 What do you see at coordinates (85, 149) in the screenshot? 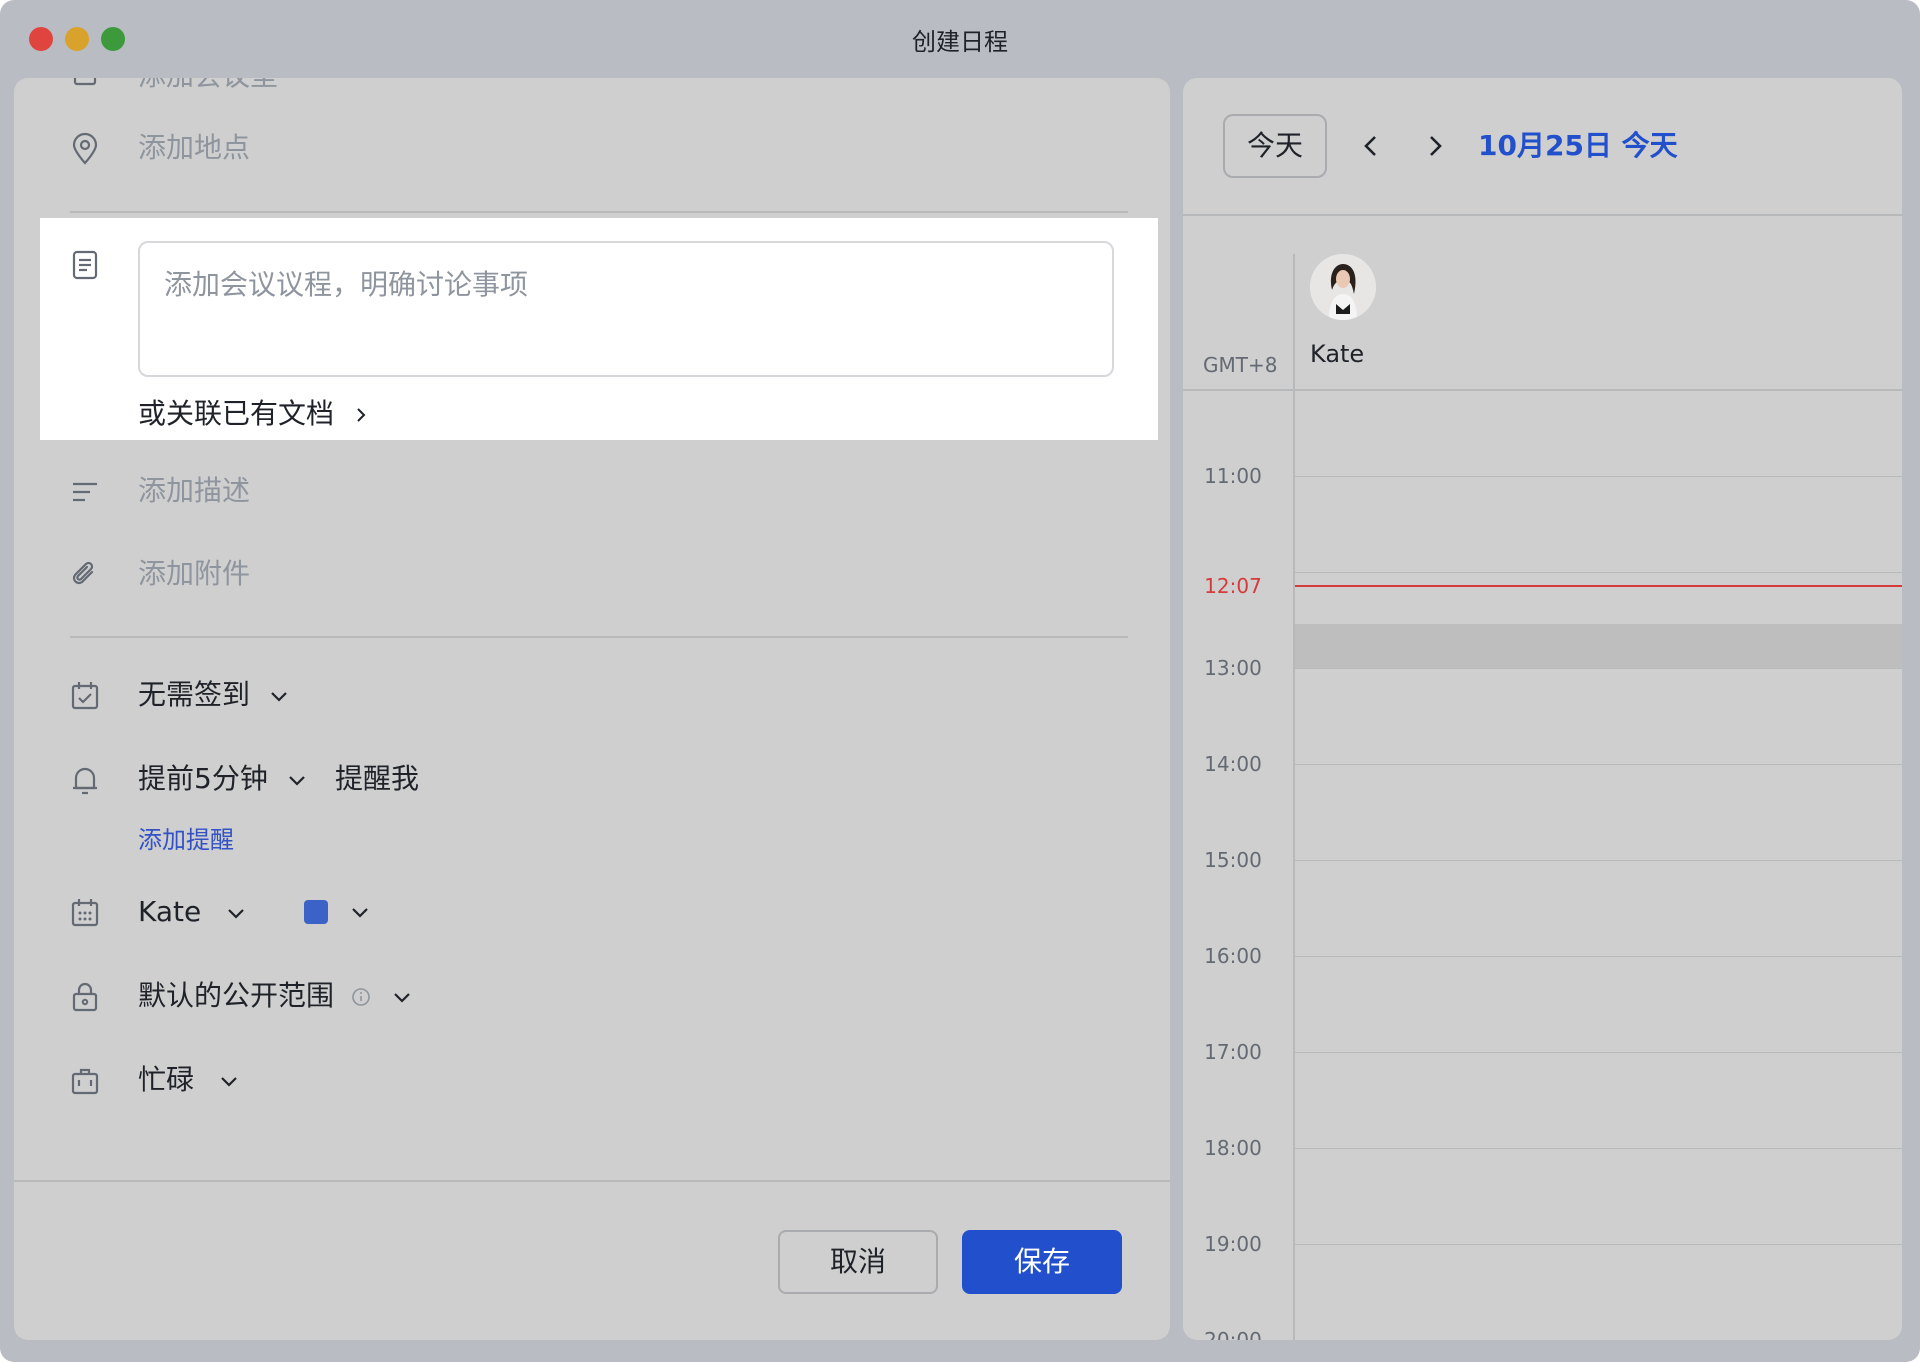
I see `location-pin-icon` at bounding box center [85, 149].